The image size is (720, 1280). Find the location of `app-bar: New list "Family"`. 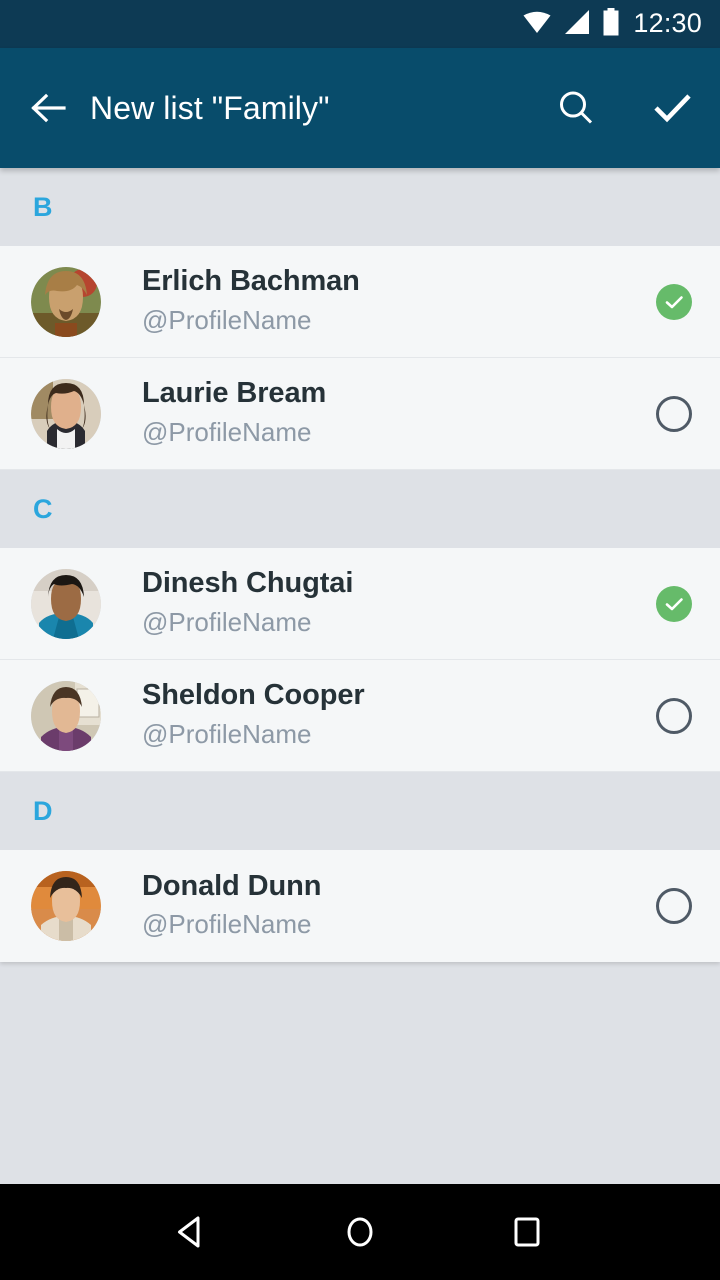

app-bar: New list "Family" is located at coordinates (360, 108).